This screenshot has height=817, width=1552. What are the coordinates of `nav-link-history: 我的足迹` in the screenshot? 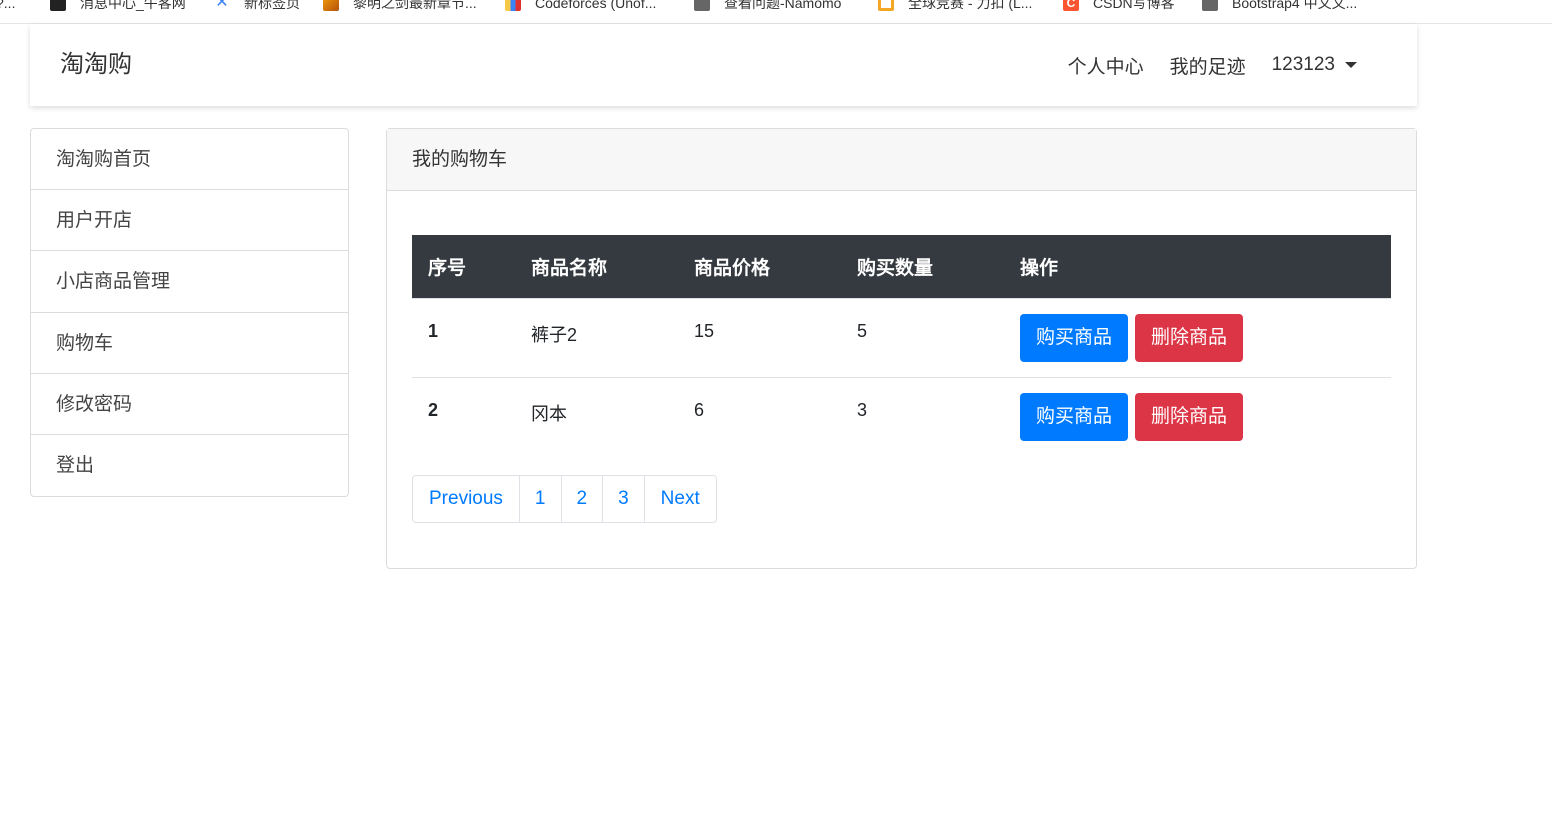 It's located at (1208, 65).